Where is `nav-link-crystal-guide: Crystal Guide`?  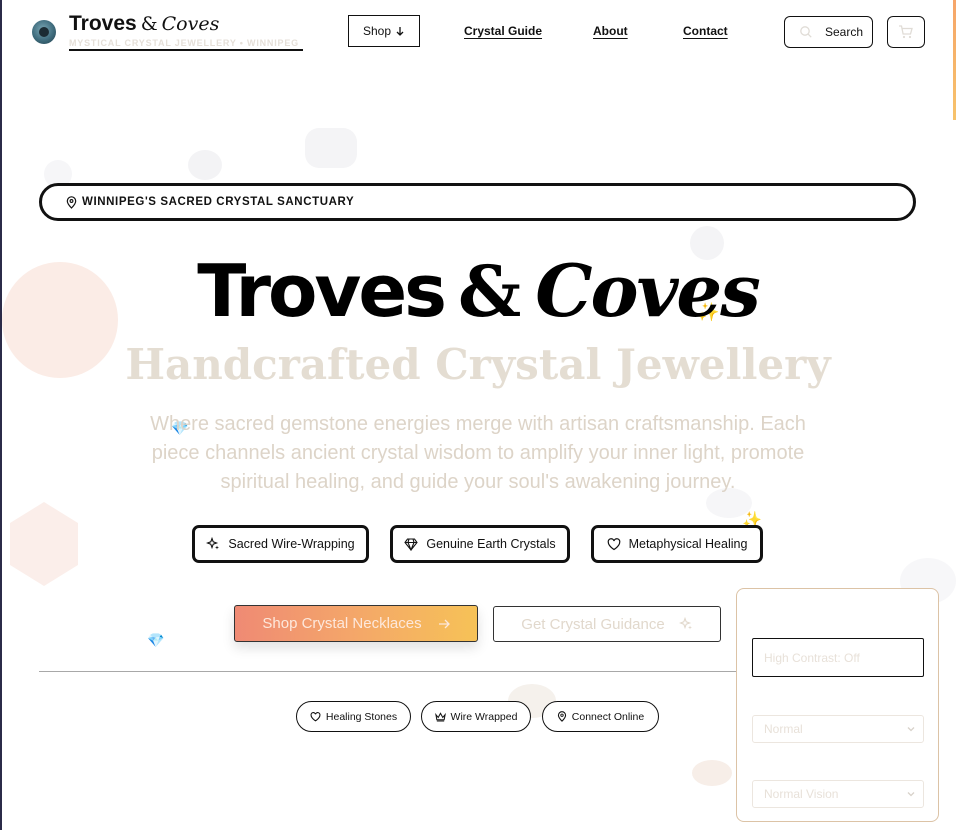
nav-link-crystal-guide: Crystal Guide is located at coordinates (503, 31).